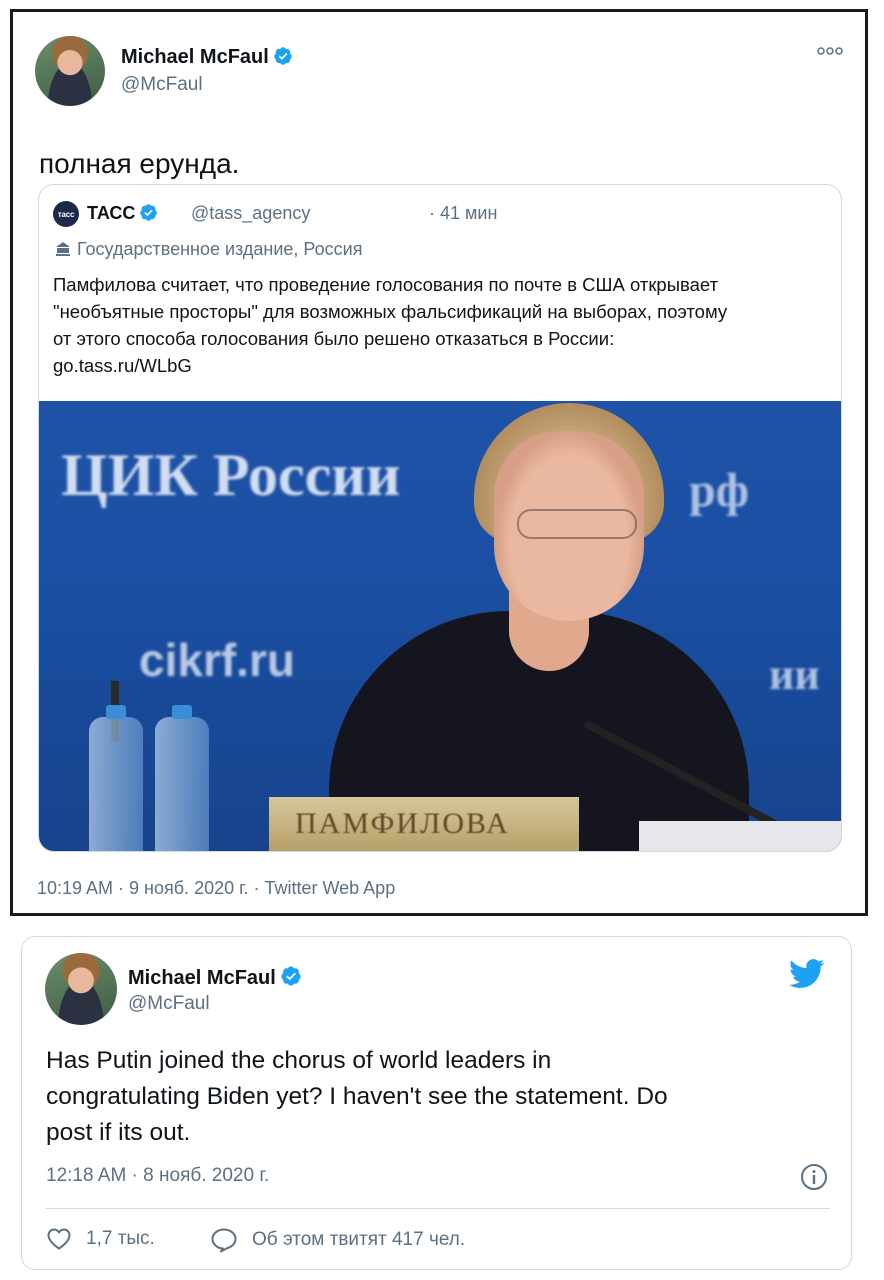 The image size is (884, 1280). Describe the element at coordinates (217, 660) in the screenshot. I see `photo-website-text: cikrf.ru` at that location.